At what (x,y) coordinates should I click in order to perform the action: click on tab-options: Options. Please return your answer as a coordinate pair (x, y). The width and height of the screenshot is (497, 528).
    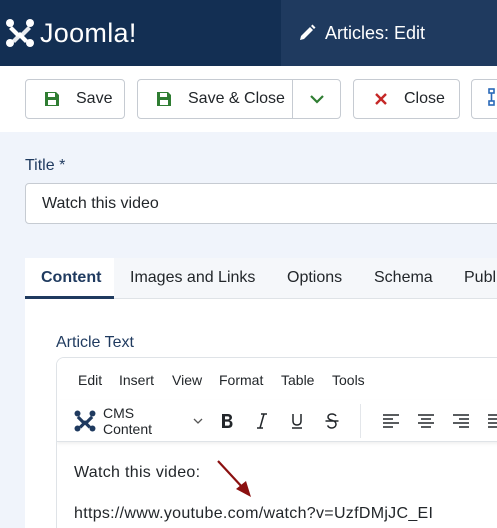
    Looking at the image, I should click on (314, 278).